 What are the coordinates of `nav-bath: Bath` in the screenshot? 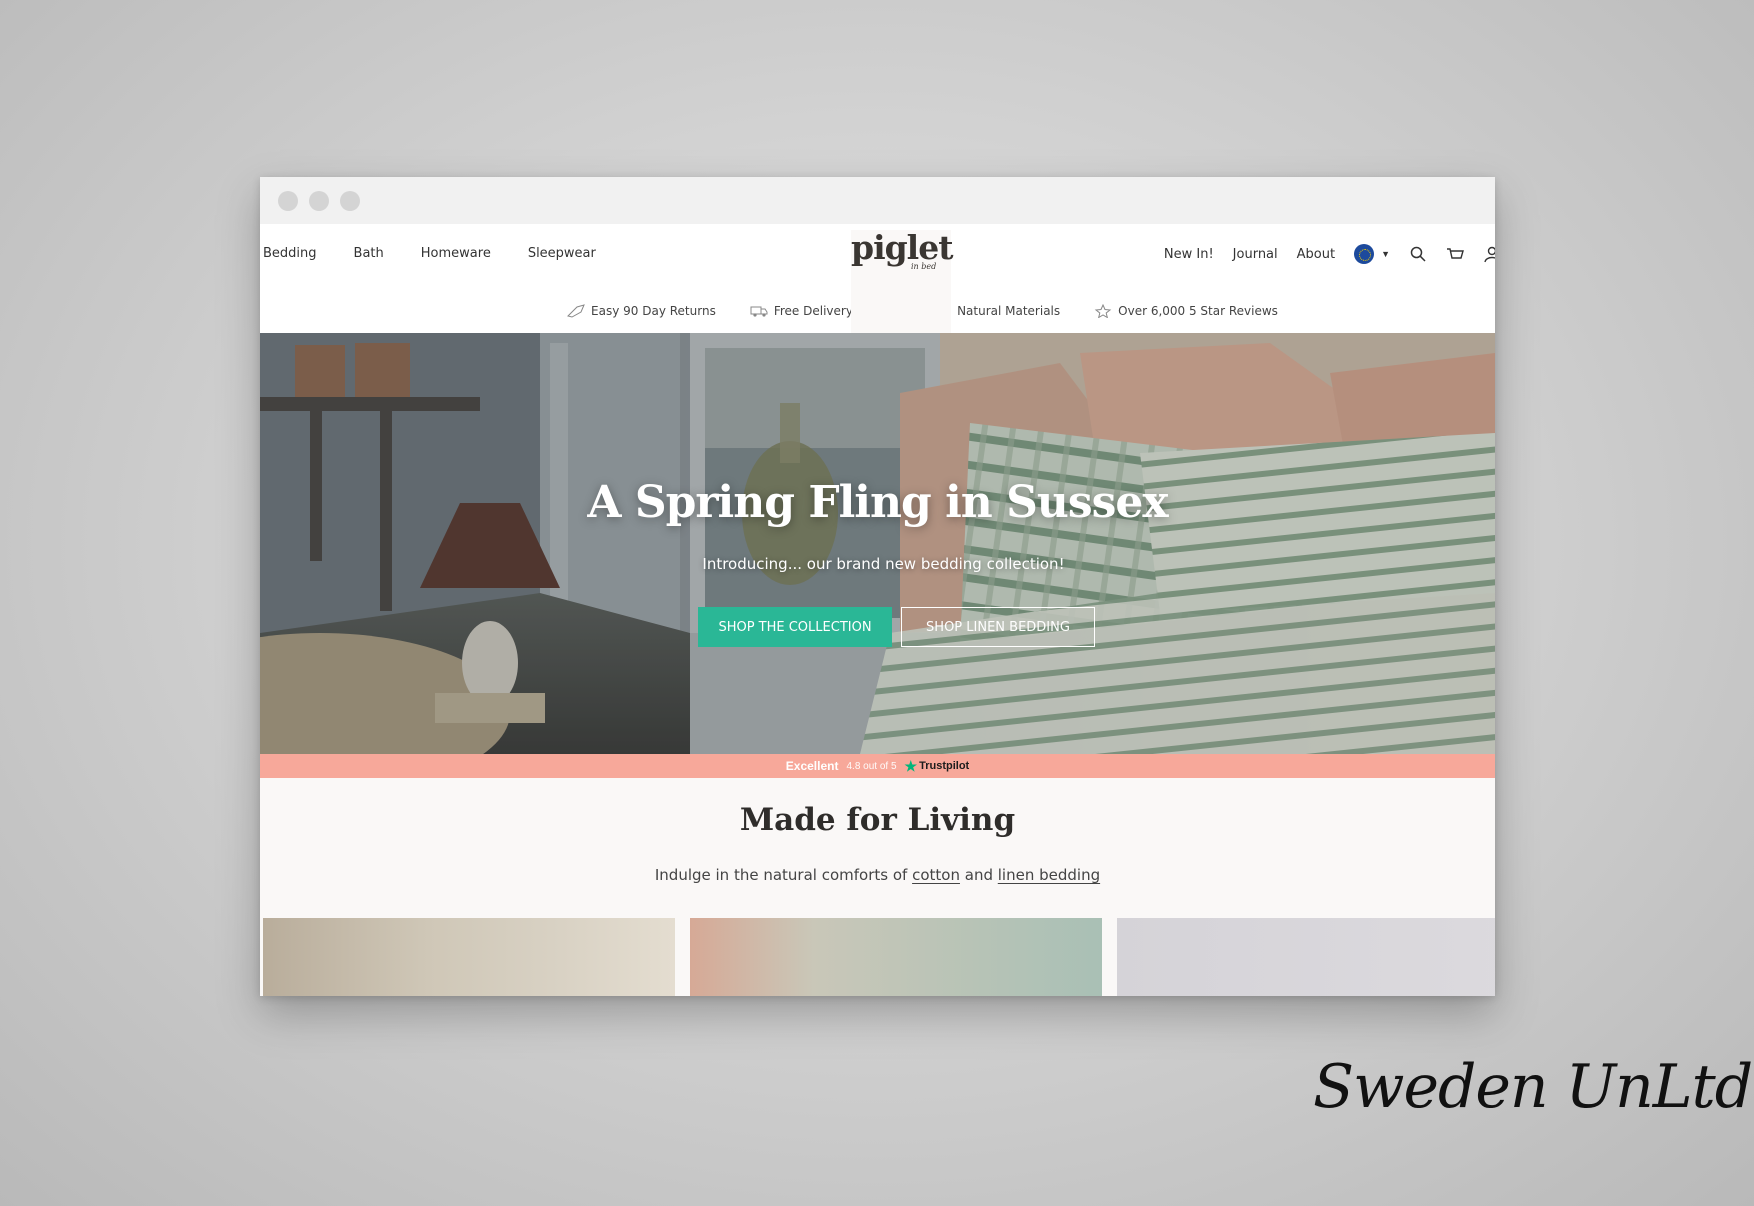 It's located at (369, 253).